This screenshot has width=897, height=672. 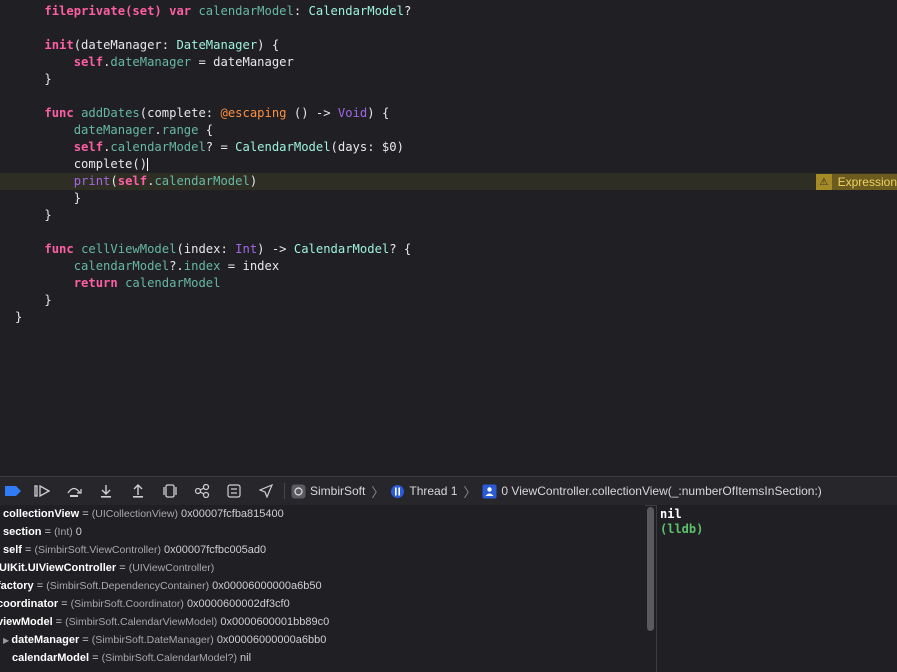 I want to click on code-line: self.dateManager = dateManager, so click(x=448, y=62).